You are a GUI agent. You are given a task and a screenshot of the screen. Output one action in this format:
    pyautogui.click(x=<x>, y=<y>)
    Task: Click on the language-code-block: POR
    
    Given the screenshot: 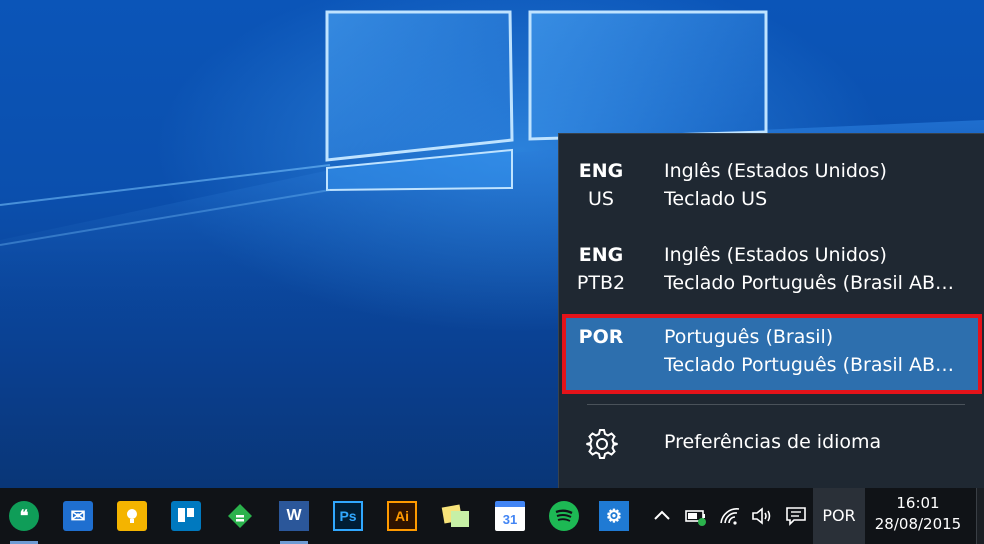 What is the action you would take?
    pyautogui.click(x=601, y=337)
    